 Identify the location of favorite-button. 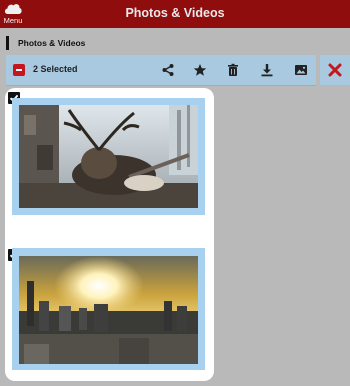
(200, 70).